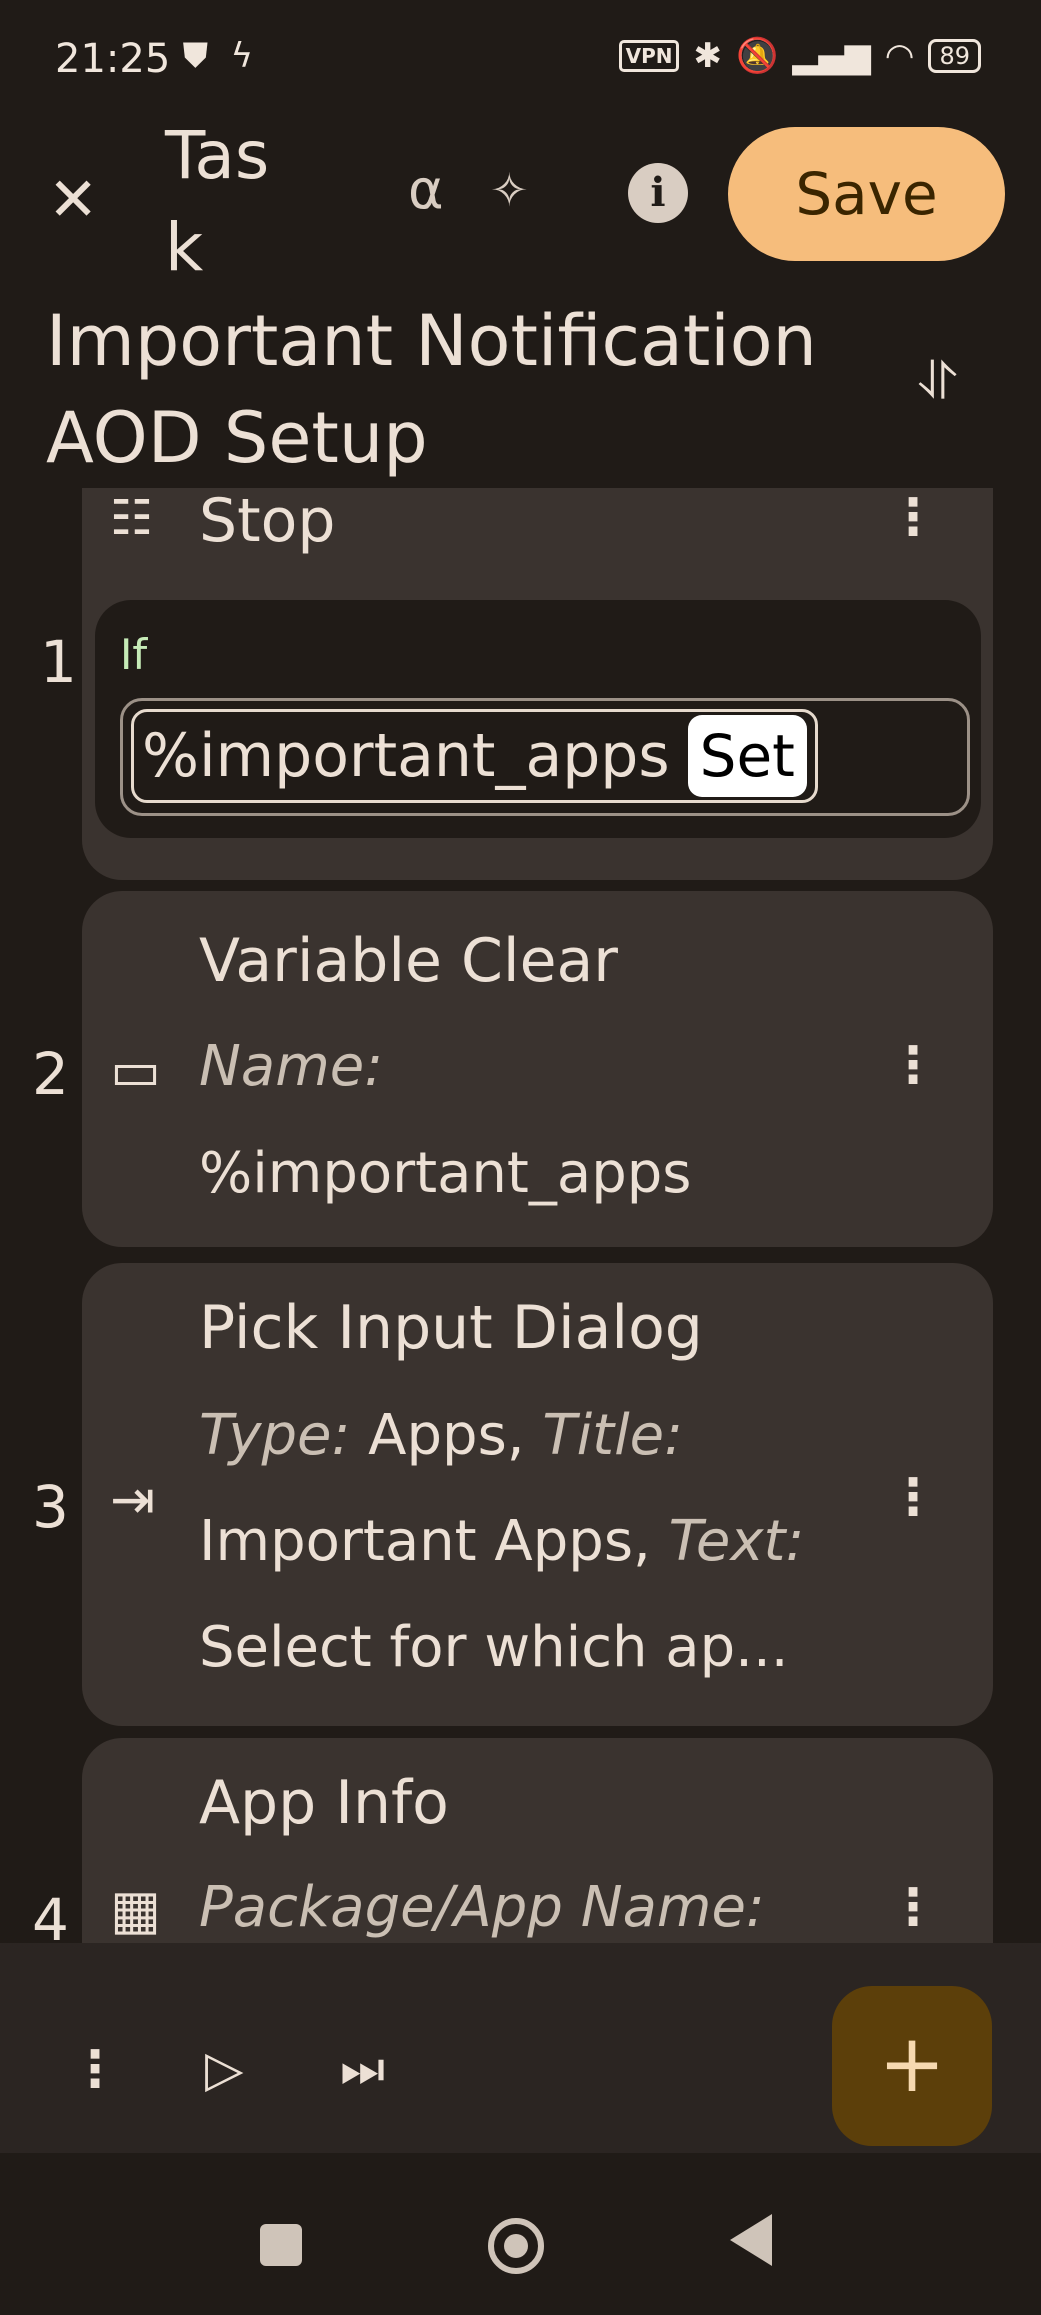  What do you see at coordinates (426, 189) in the screenshot?
I see `alpha-icon: α` at bounding box center [426, 189].